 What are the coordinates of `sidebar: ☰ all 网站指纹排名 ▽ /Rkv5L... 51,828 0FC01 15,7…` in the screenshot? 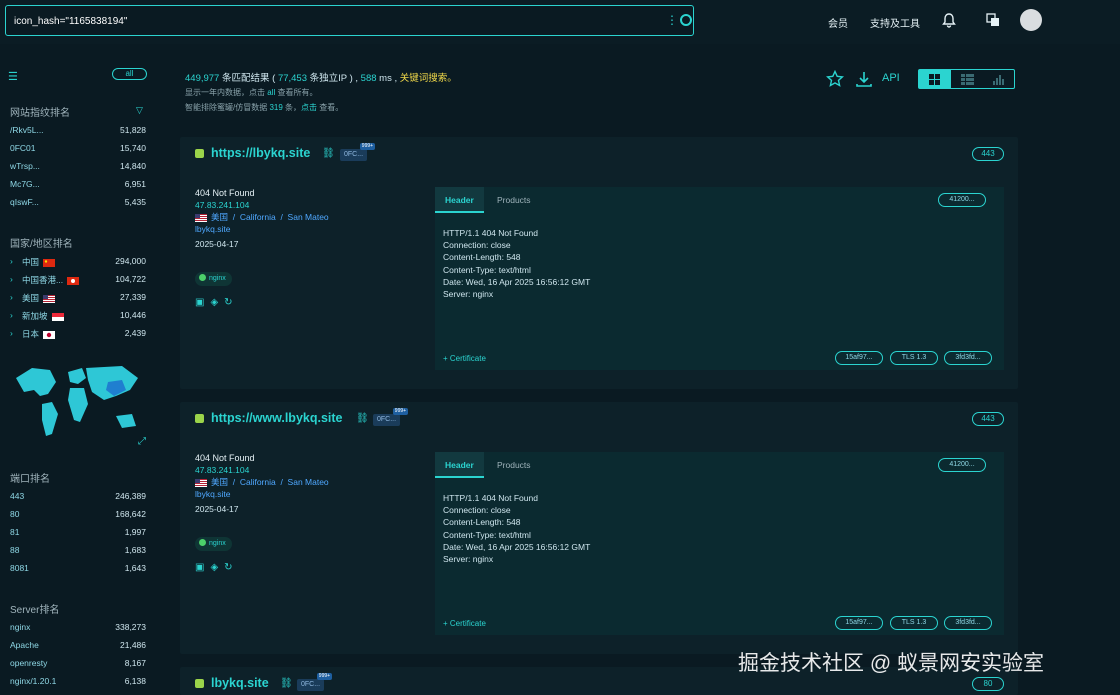 It's located at (80, 377).